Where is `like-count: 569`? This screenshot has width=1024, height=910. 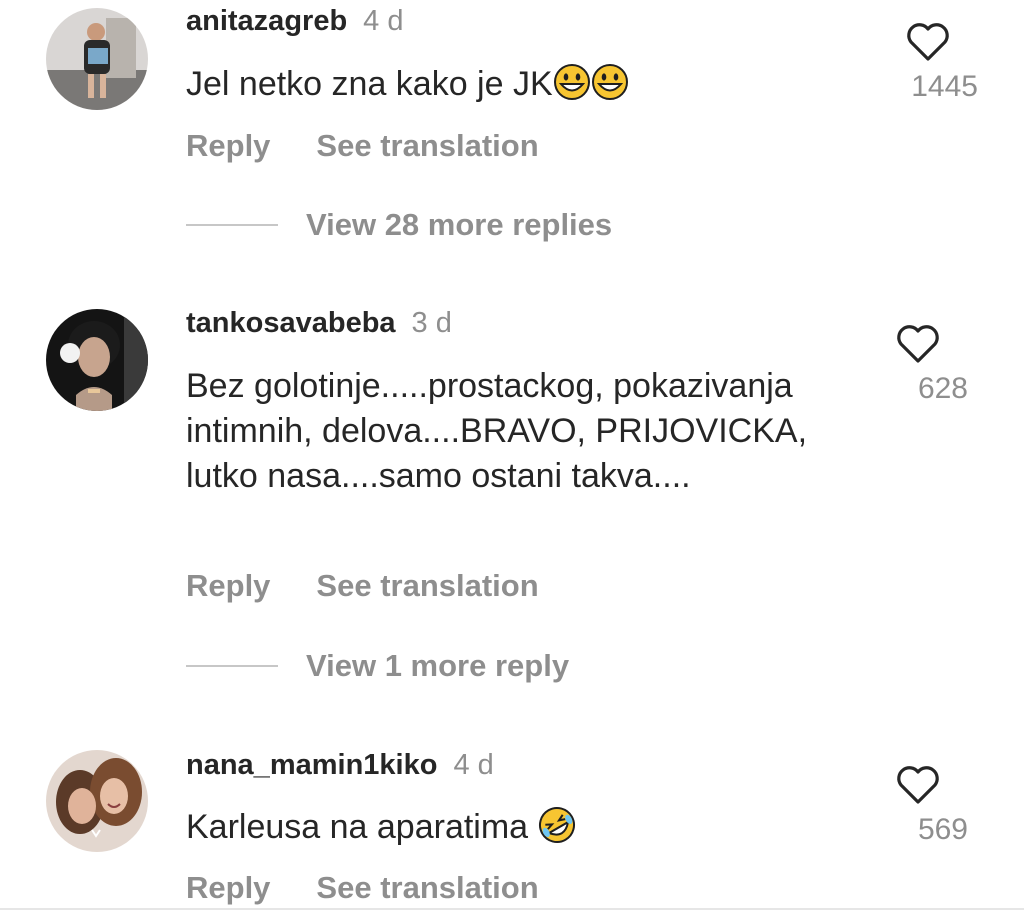 like-count: 569 is located at coordinates (942, 829).